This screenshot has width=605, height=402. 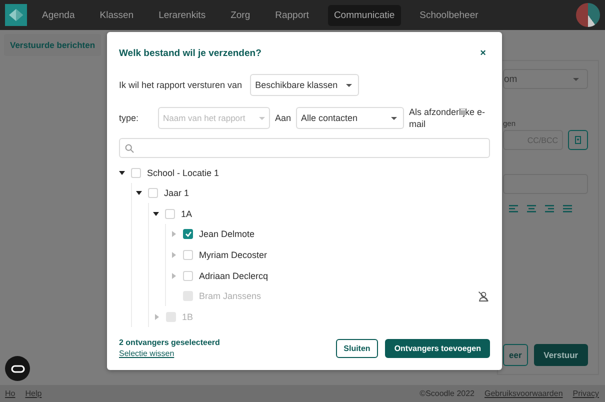 I want to click on to-label: Aan, so click(x=283, y=118).